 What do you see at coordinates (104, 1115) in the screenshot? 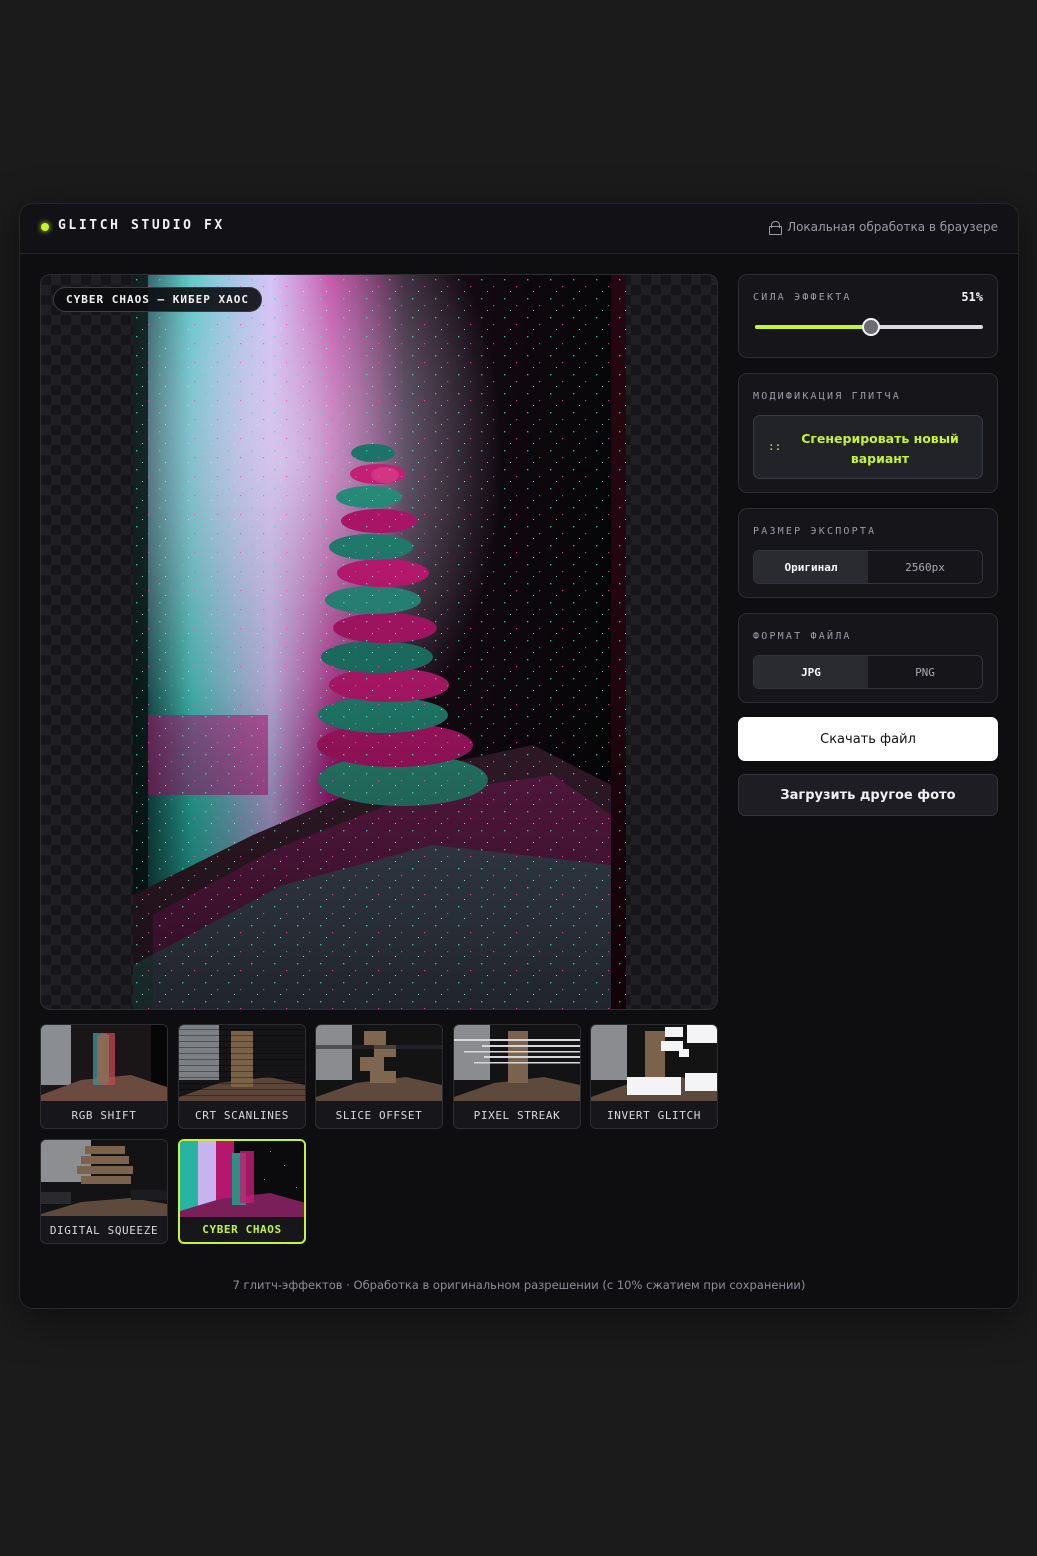
I see `effect-label: RGB SHIFT` at bounding box center [104, 1115].